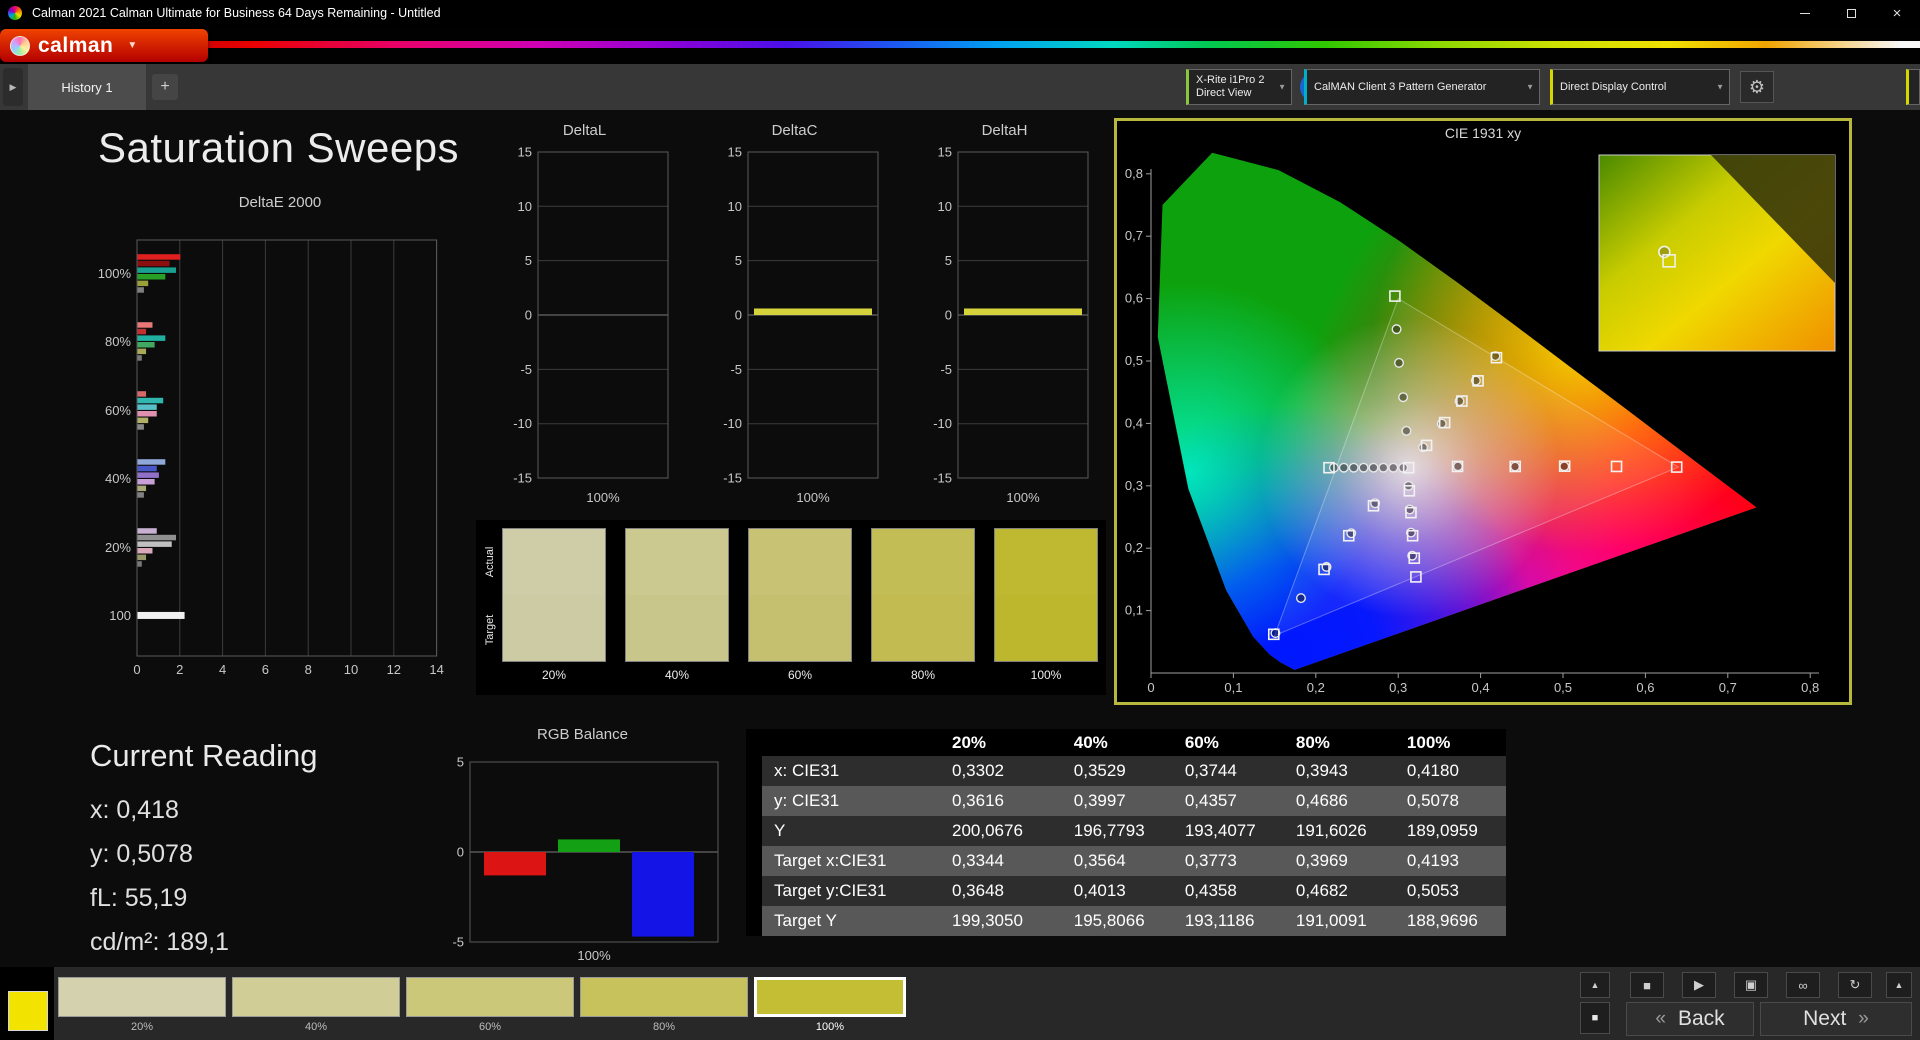 This screenshot has height=1040, width=1920. Describe the element at coordinates (1803, 985) in the screenshot. I see `link-button: ∞` at that location.